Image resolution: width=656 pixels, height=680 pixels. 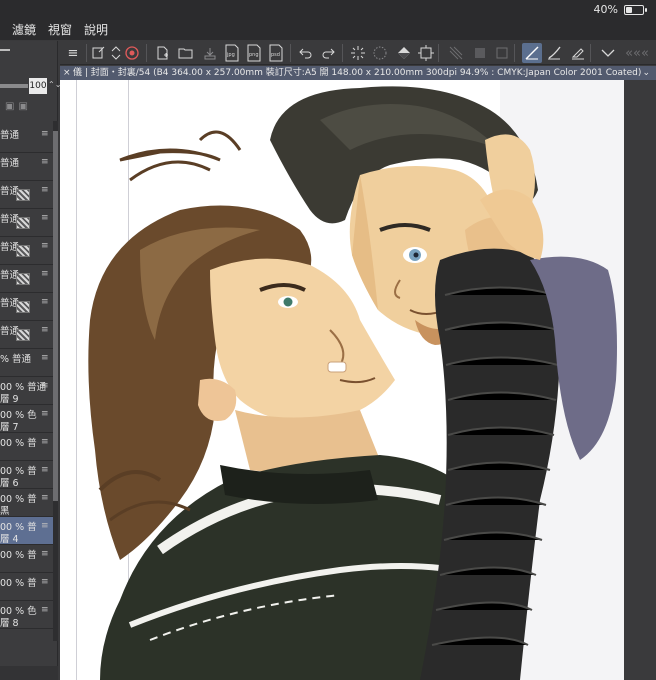 I want to click on layer-scrollbar, so click(x=55, y=381).